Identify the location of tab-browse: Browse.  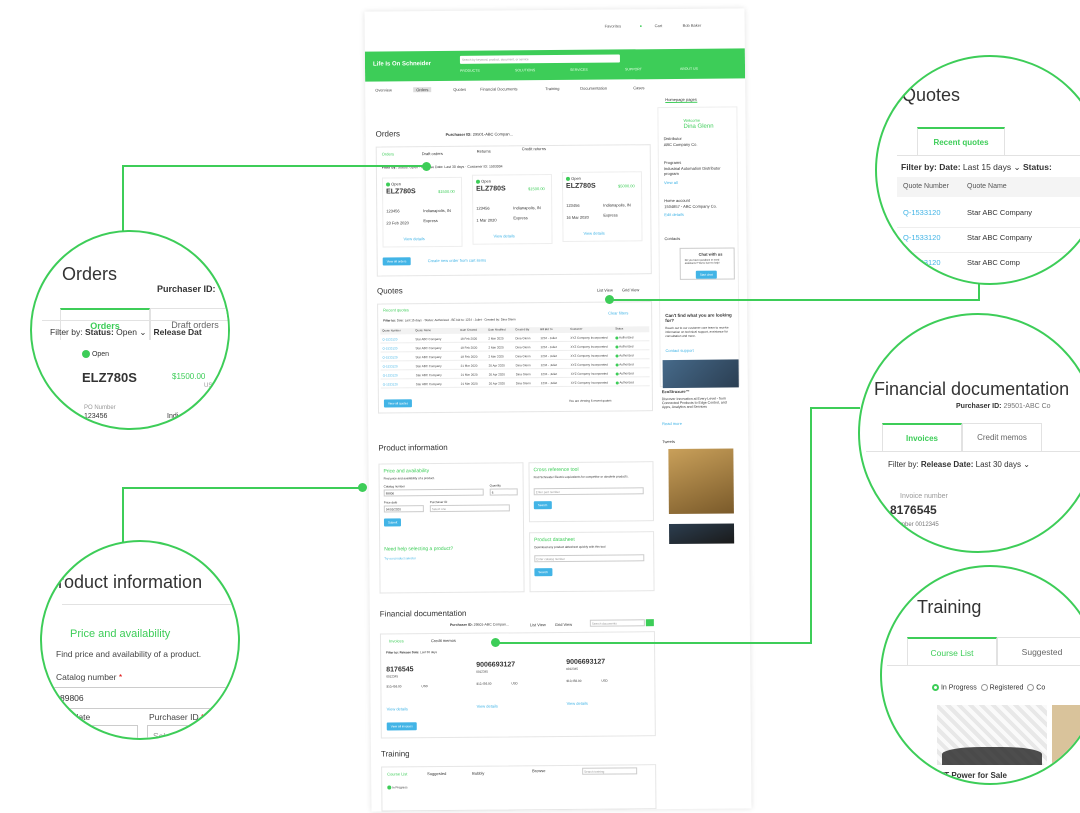
(538, 770).